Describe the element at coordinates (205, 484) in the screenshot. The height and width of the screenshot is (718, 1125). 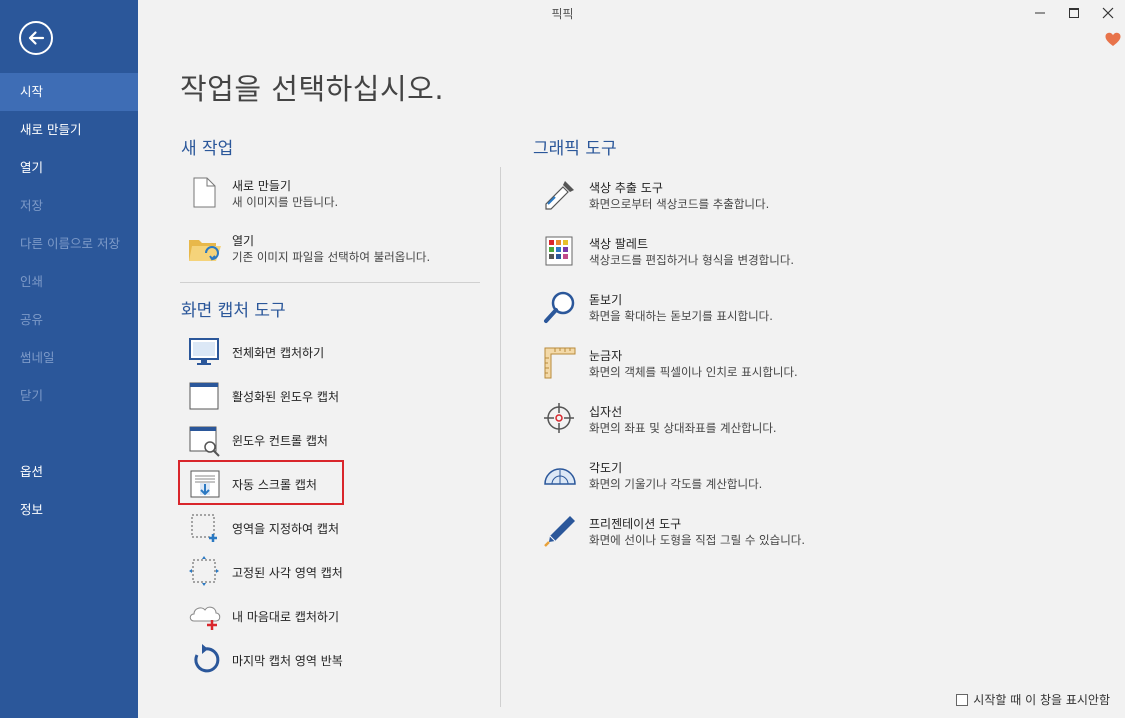
I see `scroll-capture-icon` at that location.